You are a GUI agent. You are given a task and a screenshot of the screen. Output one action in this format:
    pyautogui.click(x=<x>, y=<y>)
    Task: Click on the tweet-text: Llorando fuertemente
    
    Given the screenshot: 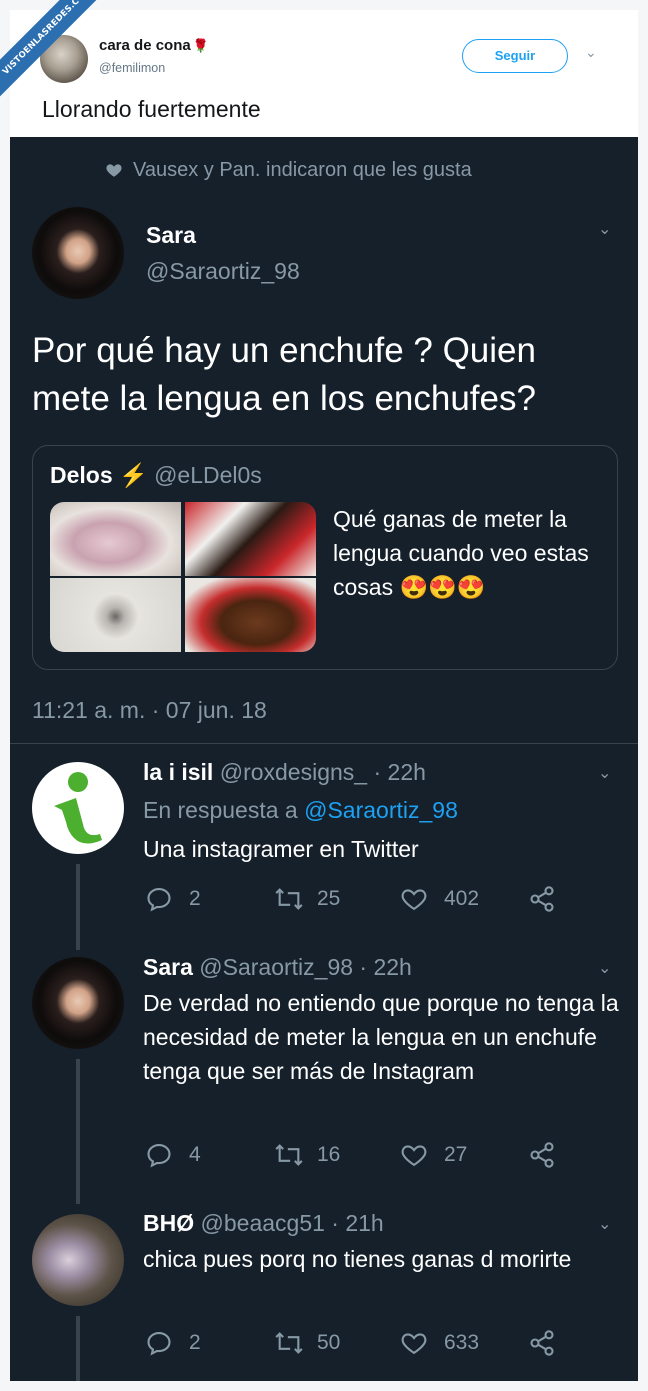 What is the action you would take?
    pyautogui.click(x=151, y=109)
    